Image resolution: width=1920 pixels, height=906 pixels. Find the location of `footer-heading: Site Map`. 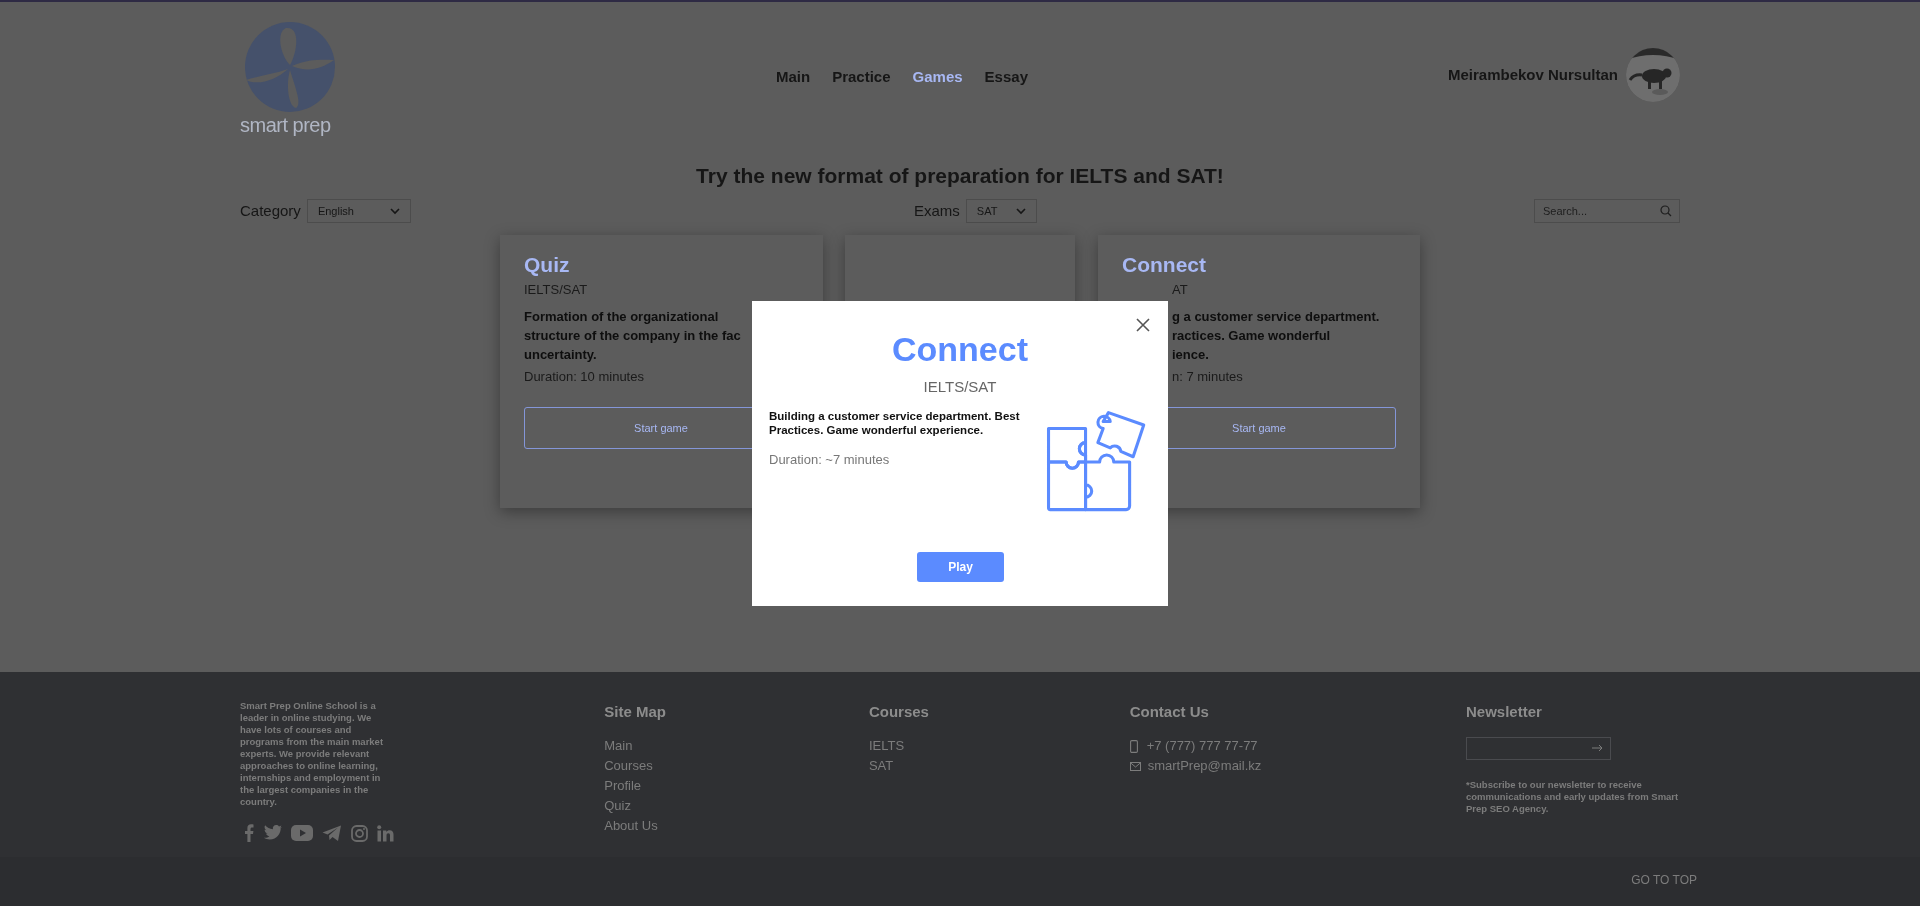

footer-heading: Site Map is located at coordinates (635, 712).